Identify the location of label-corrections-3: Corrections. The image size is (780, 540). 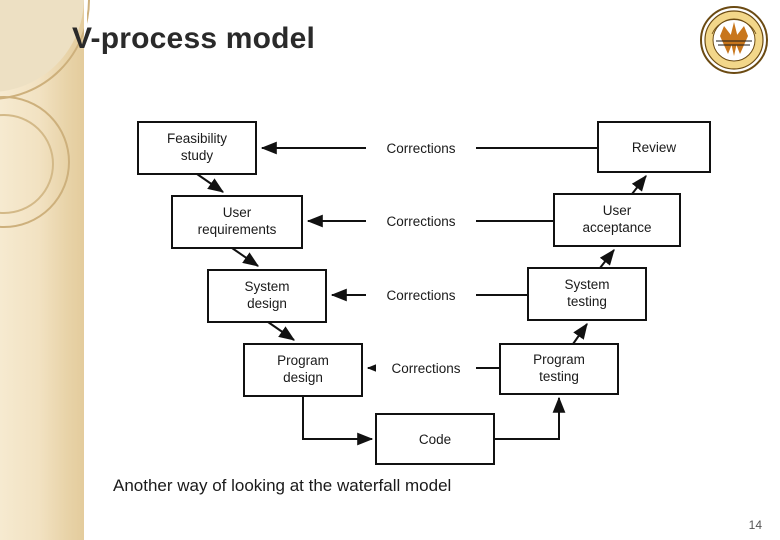
(420, 295).